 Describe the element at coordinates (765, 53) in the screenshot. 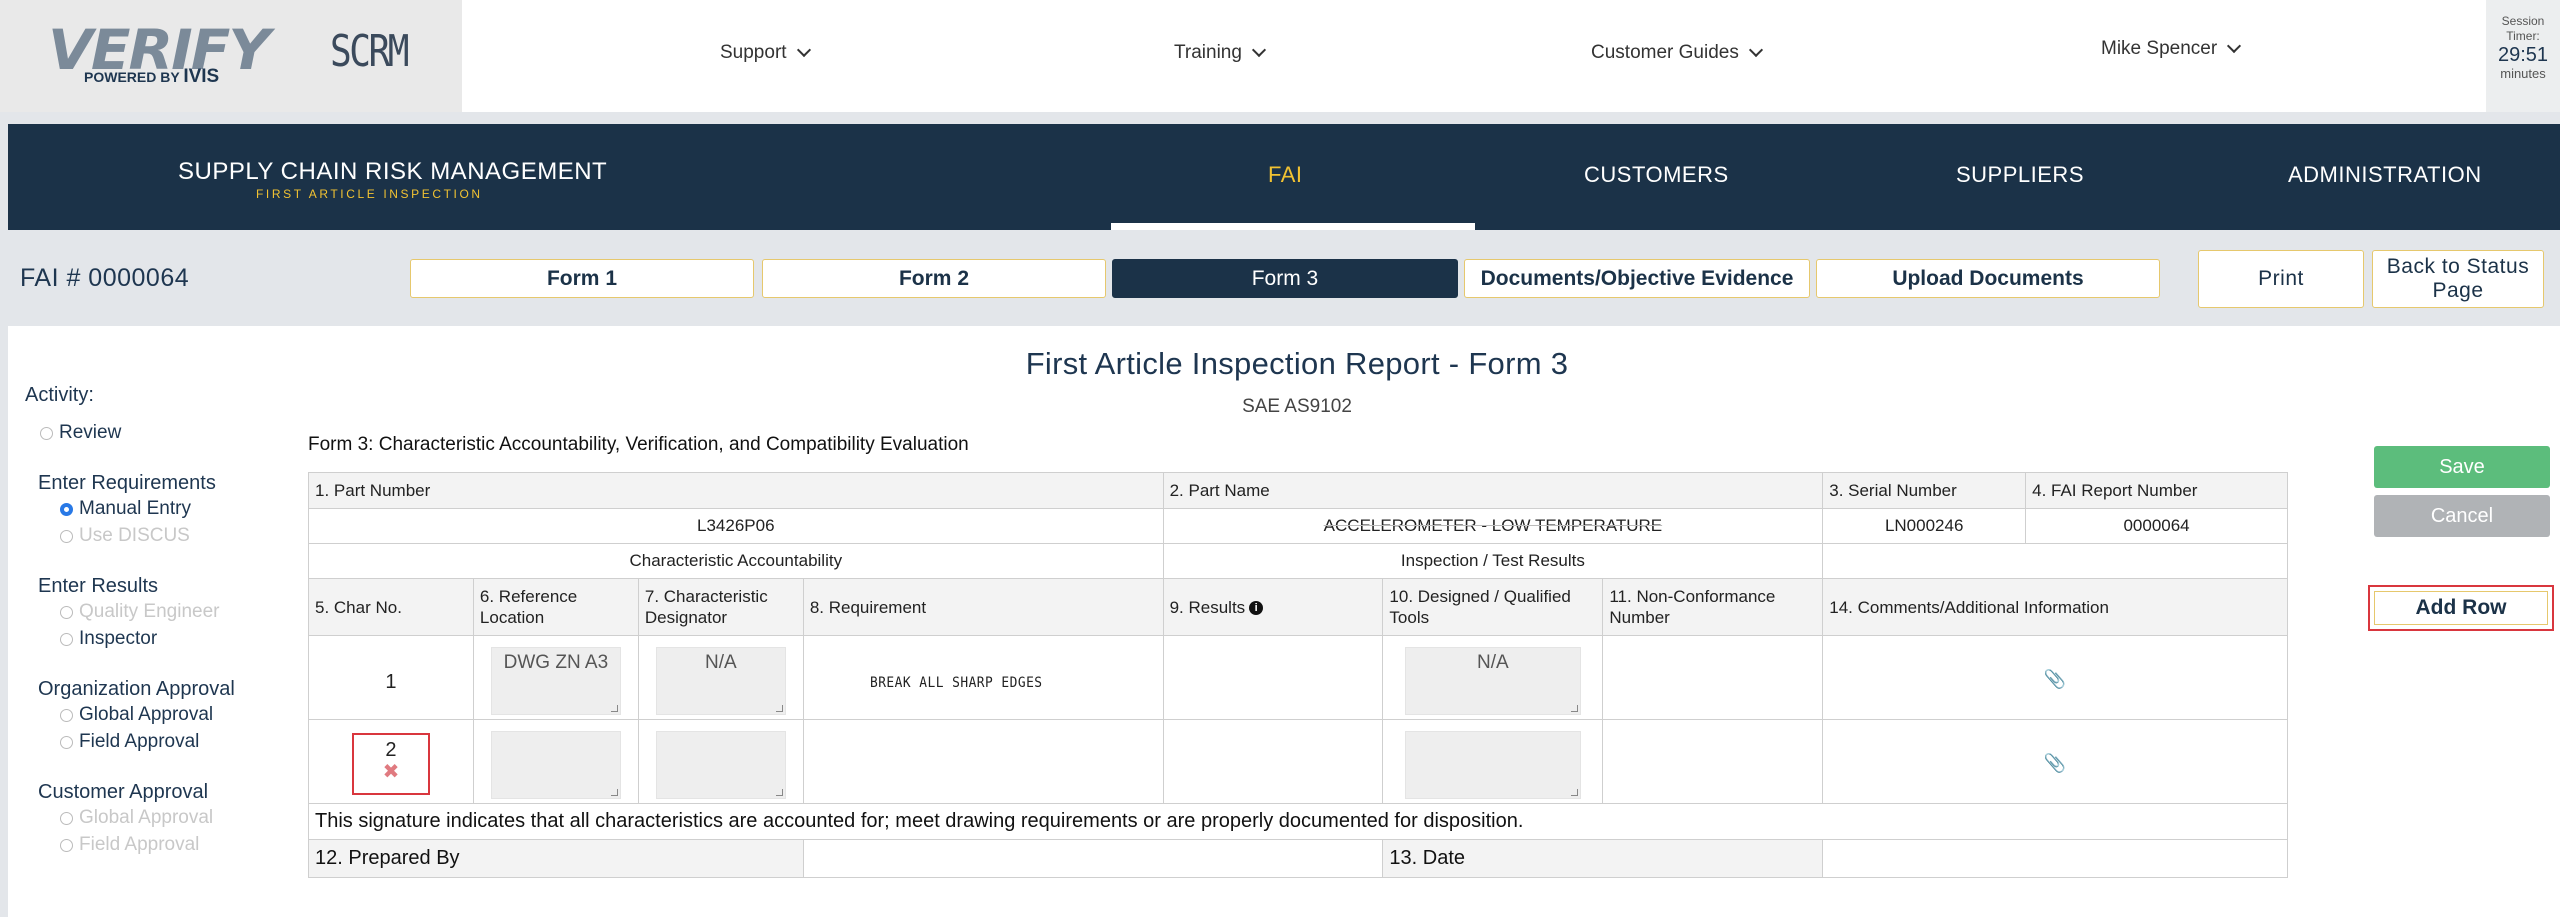

I see `nav-support: Support` at that location.